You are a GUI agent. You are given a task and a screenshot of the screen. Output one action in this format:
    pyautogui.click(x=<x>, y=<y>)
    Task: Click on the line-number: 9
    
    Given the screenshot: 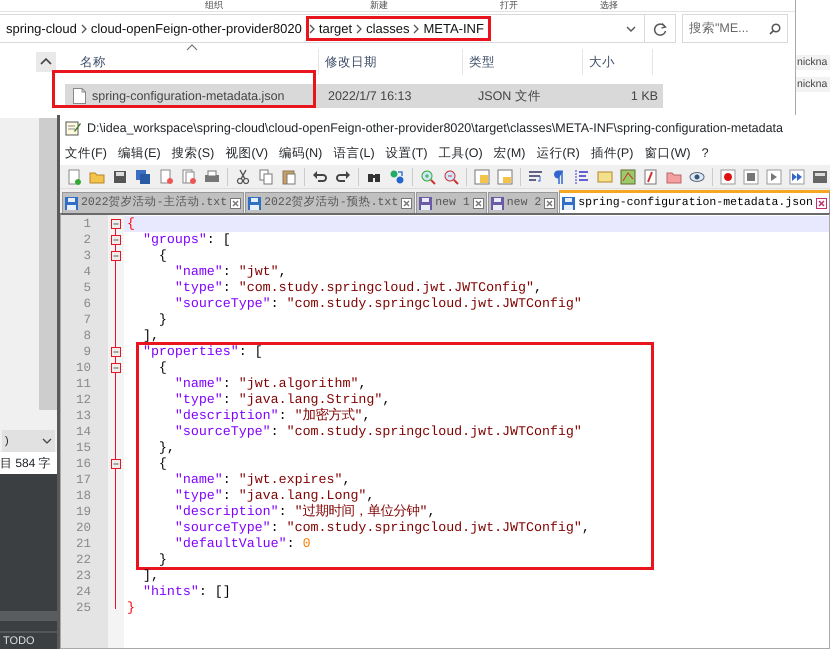 What is the action you would take?
    pyautogui.click(x=87, y=352)
    